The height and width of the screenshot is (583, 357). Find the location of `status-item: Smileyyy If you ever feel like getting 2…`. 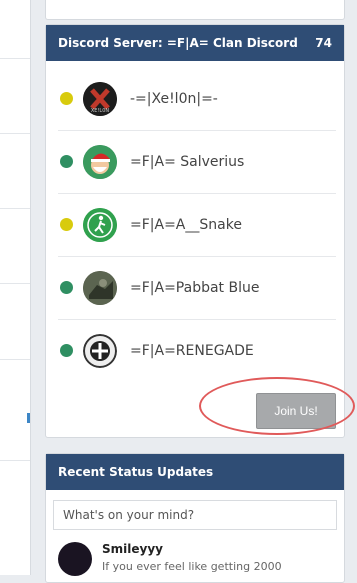

status-item: Smileyyy If you ever feel like getting 2… is located at coordinates (195, 553).